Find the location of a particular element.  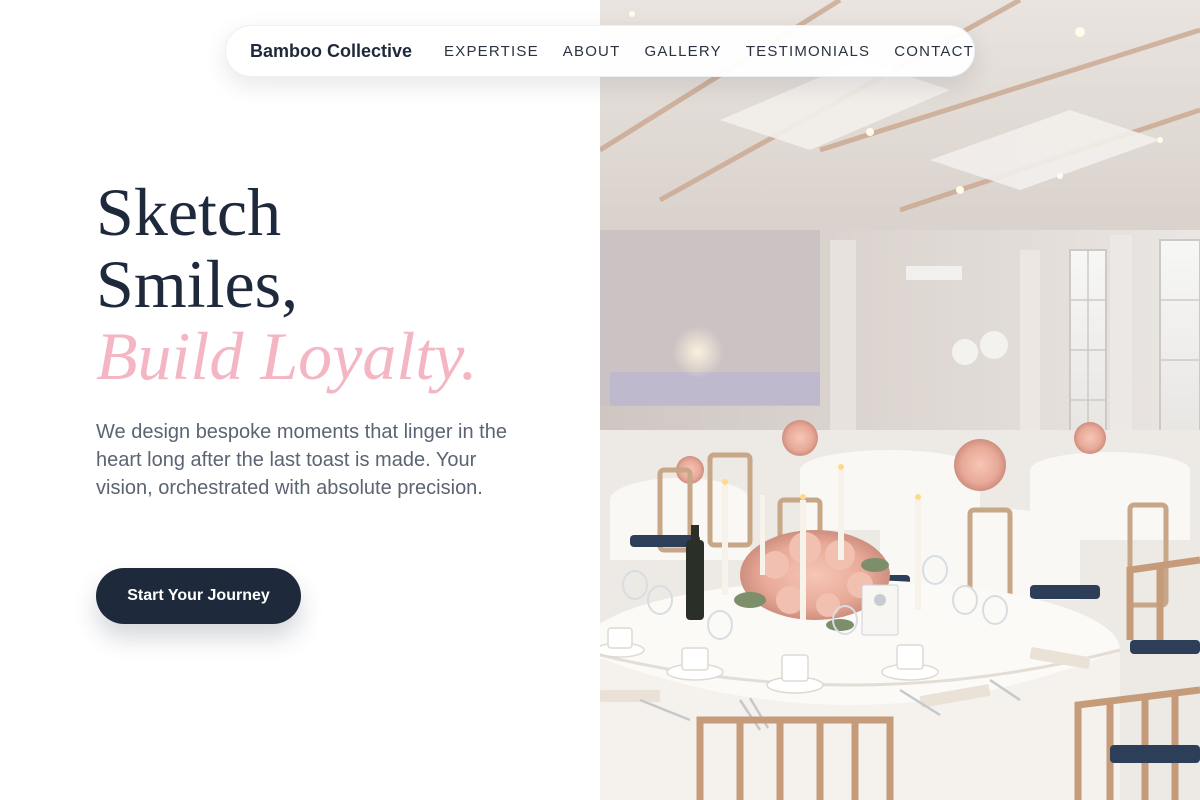

headline-line-2: Smiles, is located at coordinates (197, 284).